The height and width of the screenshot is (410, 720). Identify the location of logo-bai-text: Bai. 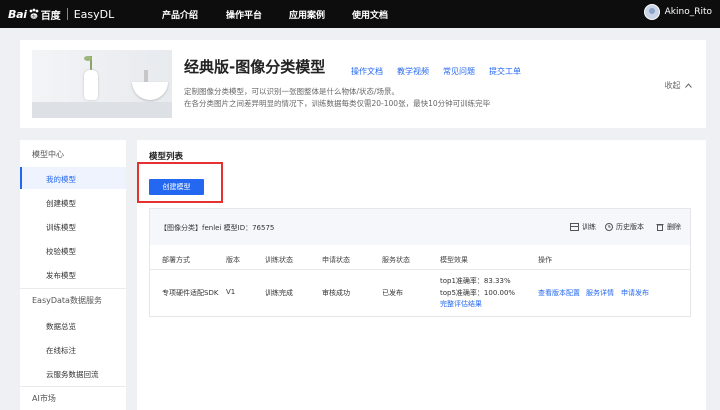
(17, 14).